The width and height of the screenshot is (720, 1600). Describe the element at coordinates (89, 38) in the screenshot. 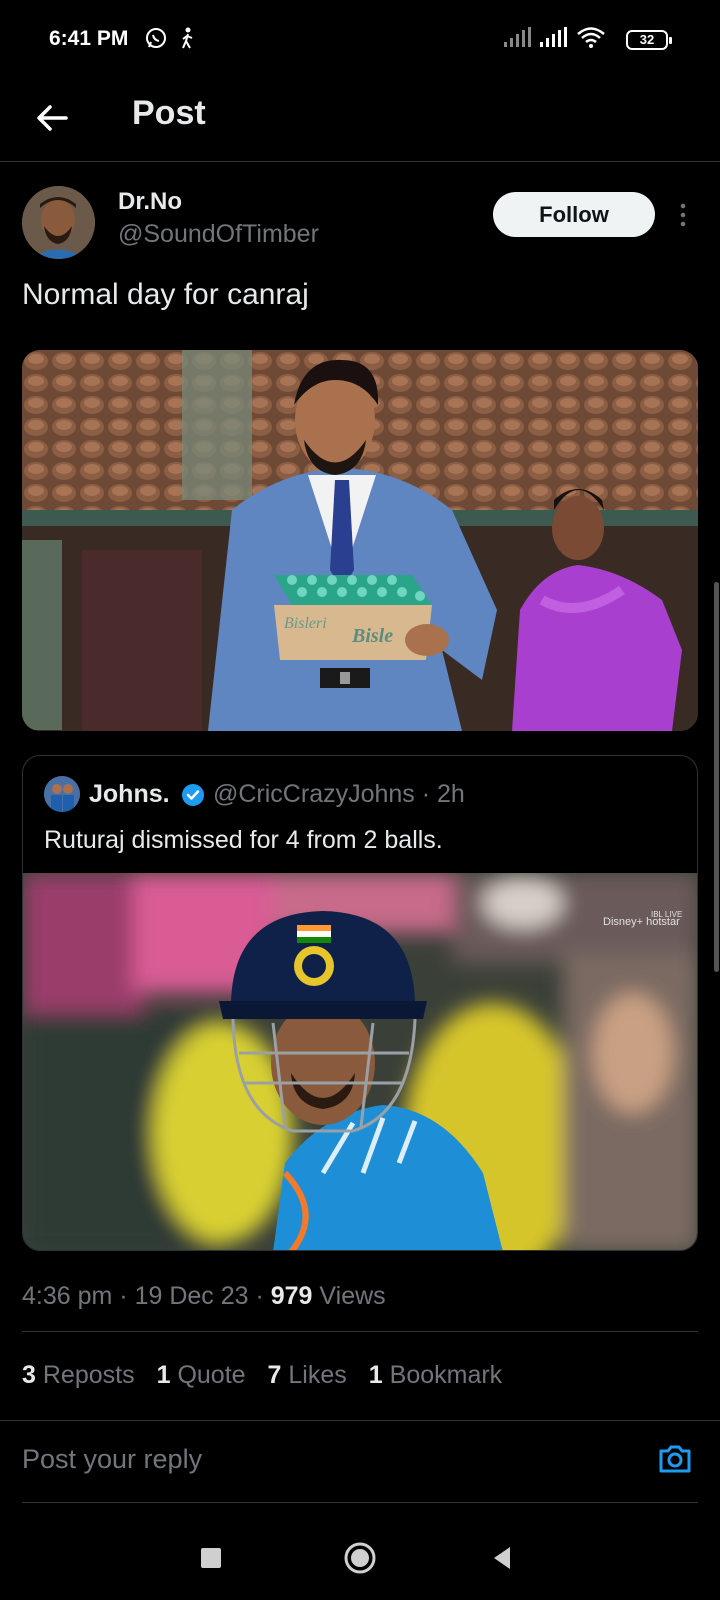

I see `status-time: 6:41 PM` at that location.